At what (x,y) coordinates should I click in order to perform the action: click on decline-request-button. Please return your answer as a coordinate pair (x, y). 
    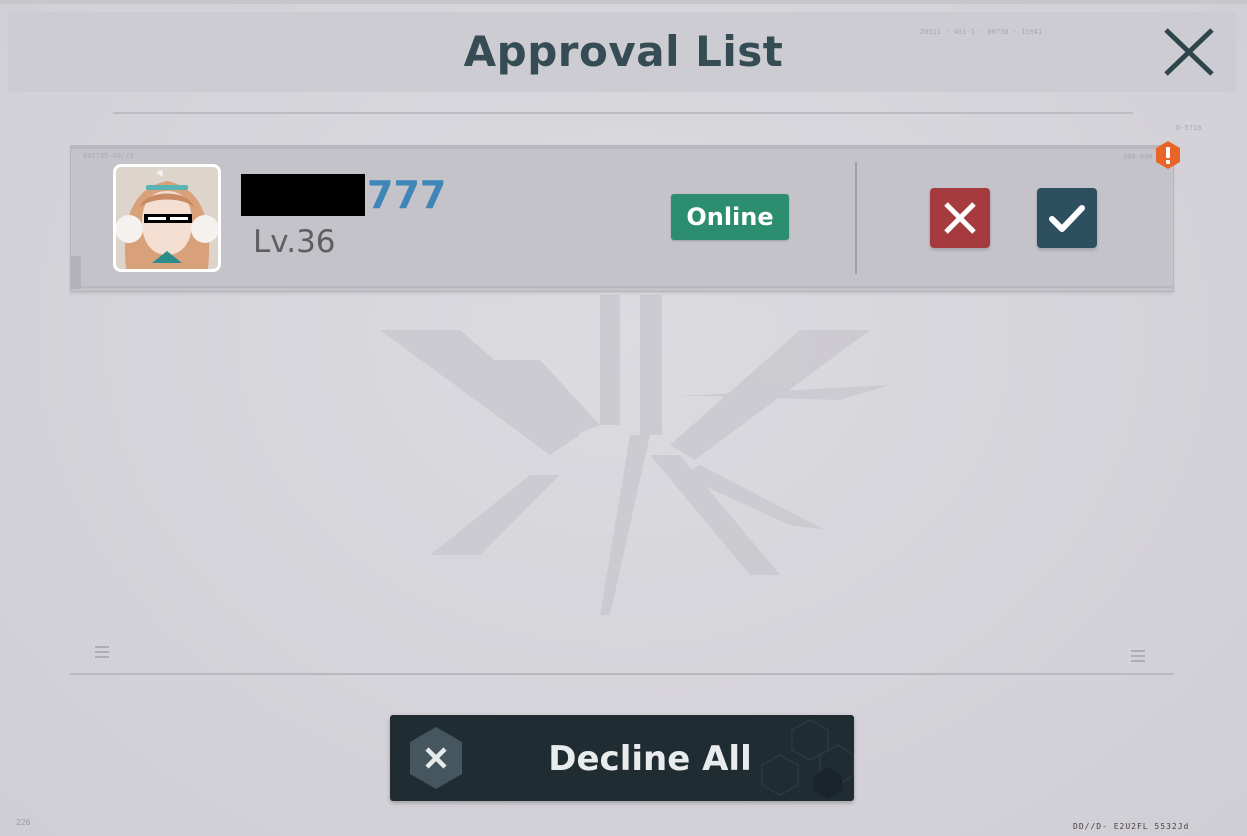
    Looking at the image, I should click on (960, 218).